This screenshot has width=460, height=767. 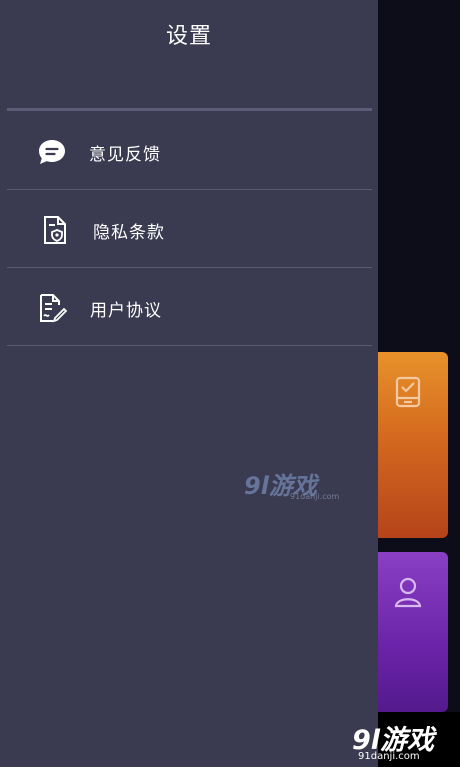 I want to click on menu-label-feedback: 意见反馈, so click(x=125, y=155).